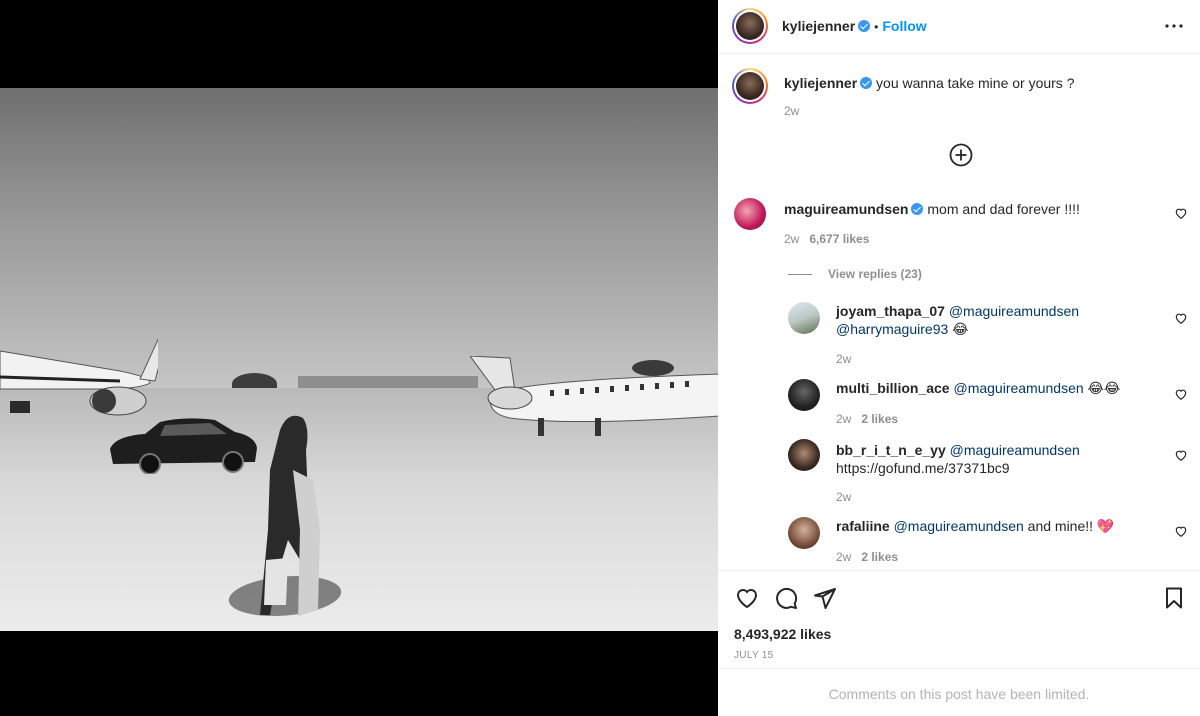  I want to click on share-plane-icon, so click(825, 598).